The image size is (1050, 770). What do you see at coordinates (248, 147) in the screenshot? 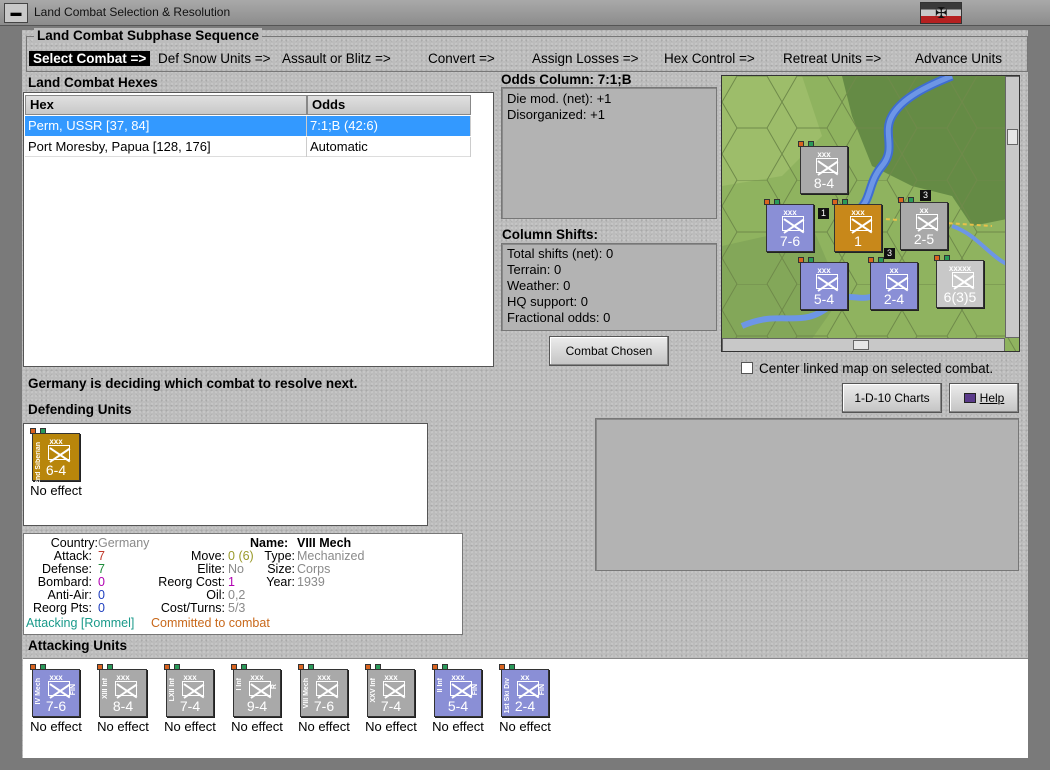
I see `table-row: Port Moresby, Papua [128, 176] Automatic` at bounding box center [248, 147].